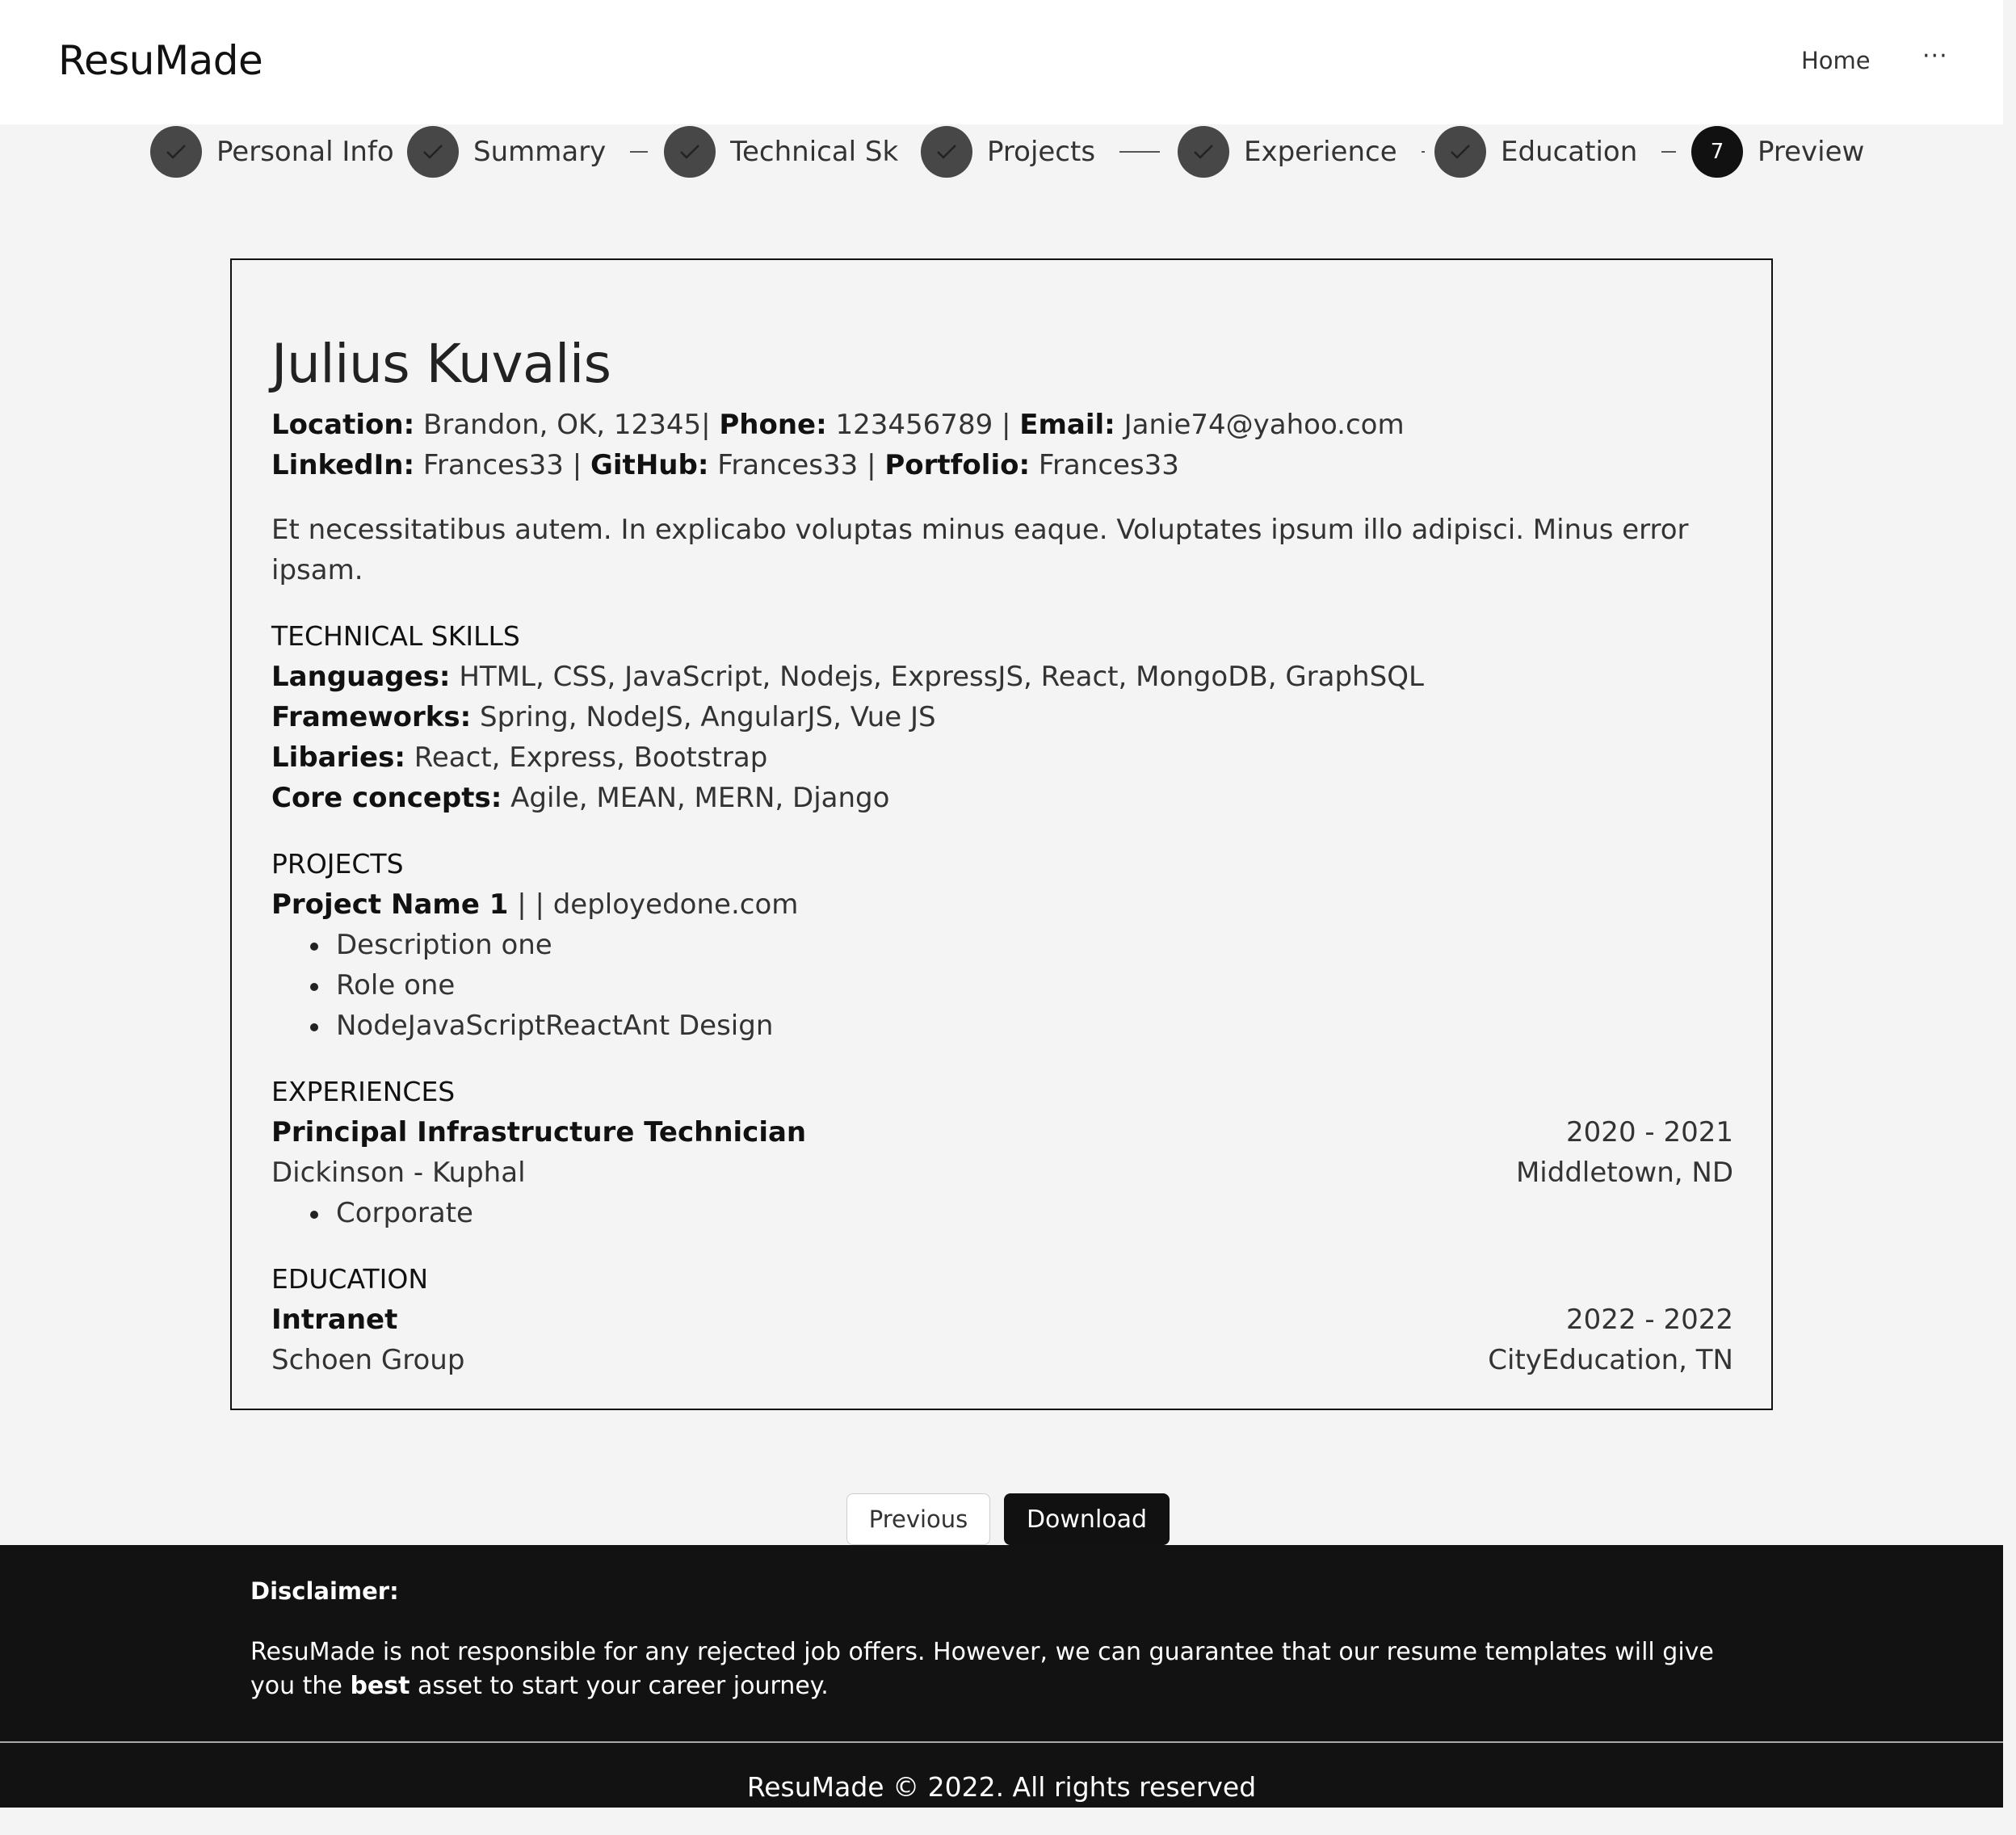 The width and height of the screenshot is (2016, 1835). What do you see at coordinates (395, 636) in the screenshot?
I see `skills-heading: TECHNICAL SKILLS` at bounding box center [395, 636].